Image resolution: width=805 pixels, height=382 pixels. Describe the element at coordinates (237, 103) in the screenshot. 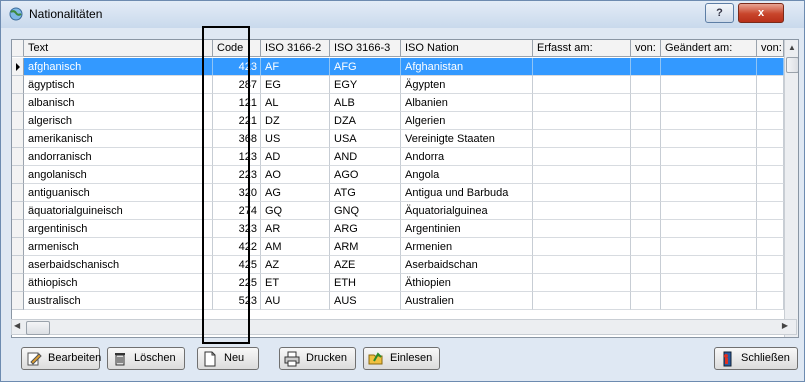

I see `cell-code: 121` at that location.